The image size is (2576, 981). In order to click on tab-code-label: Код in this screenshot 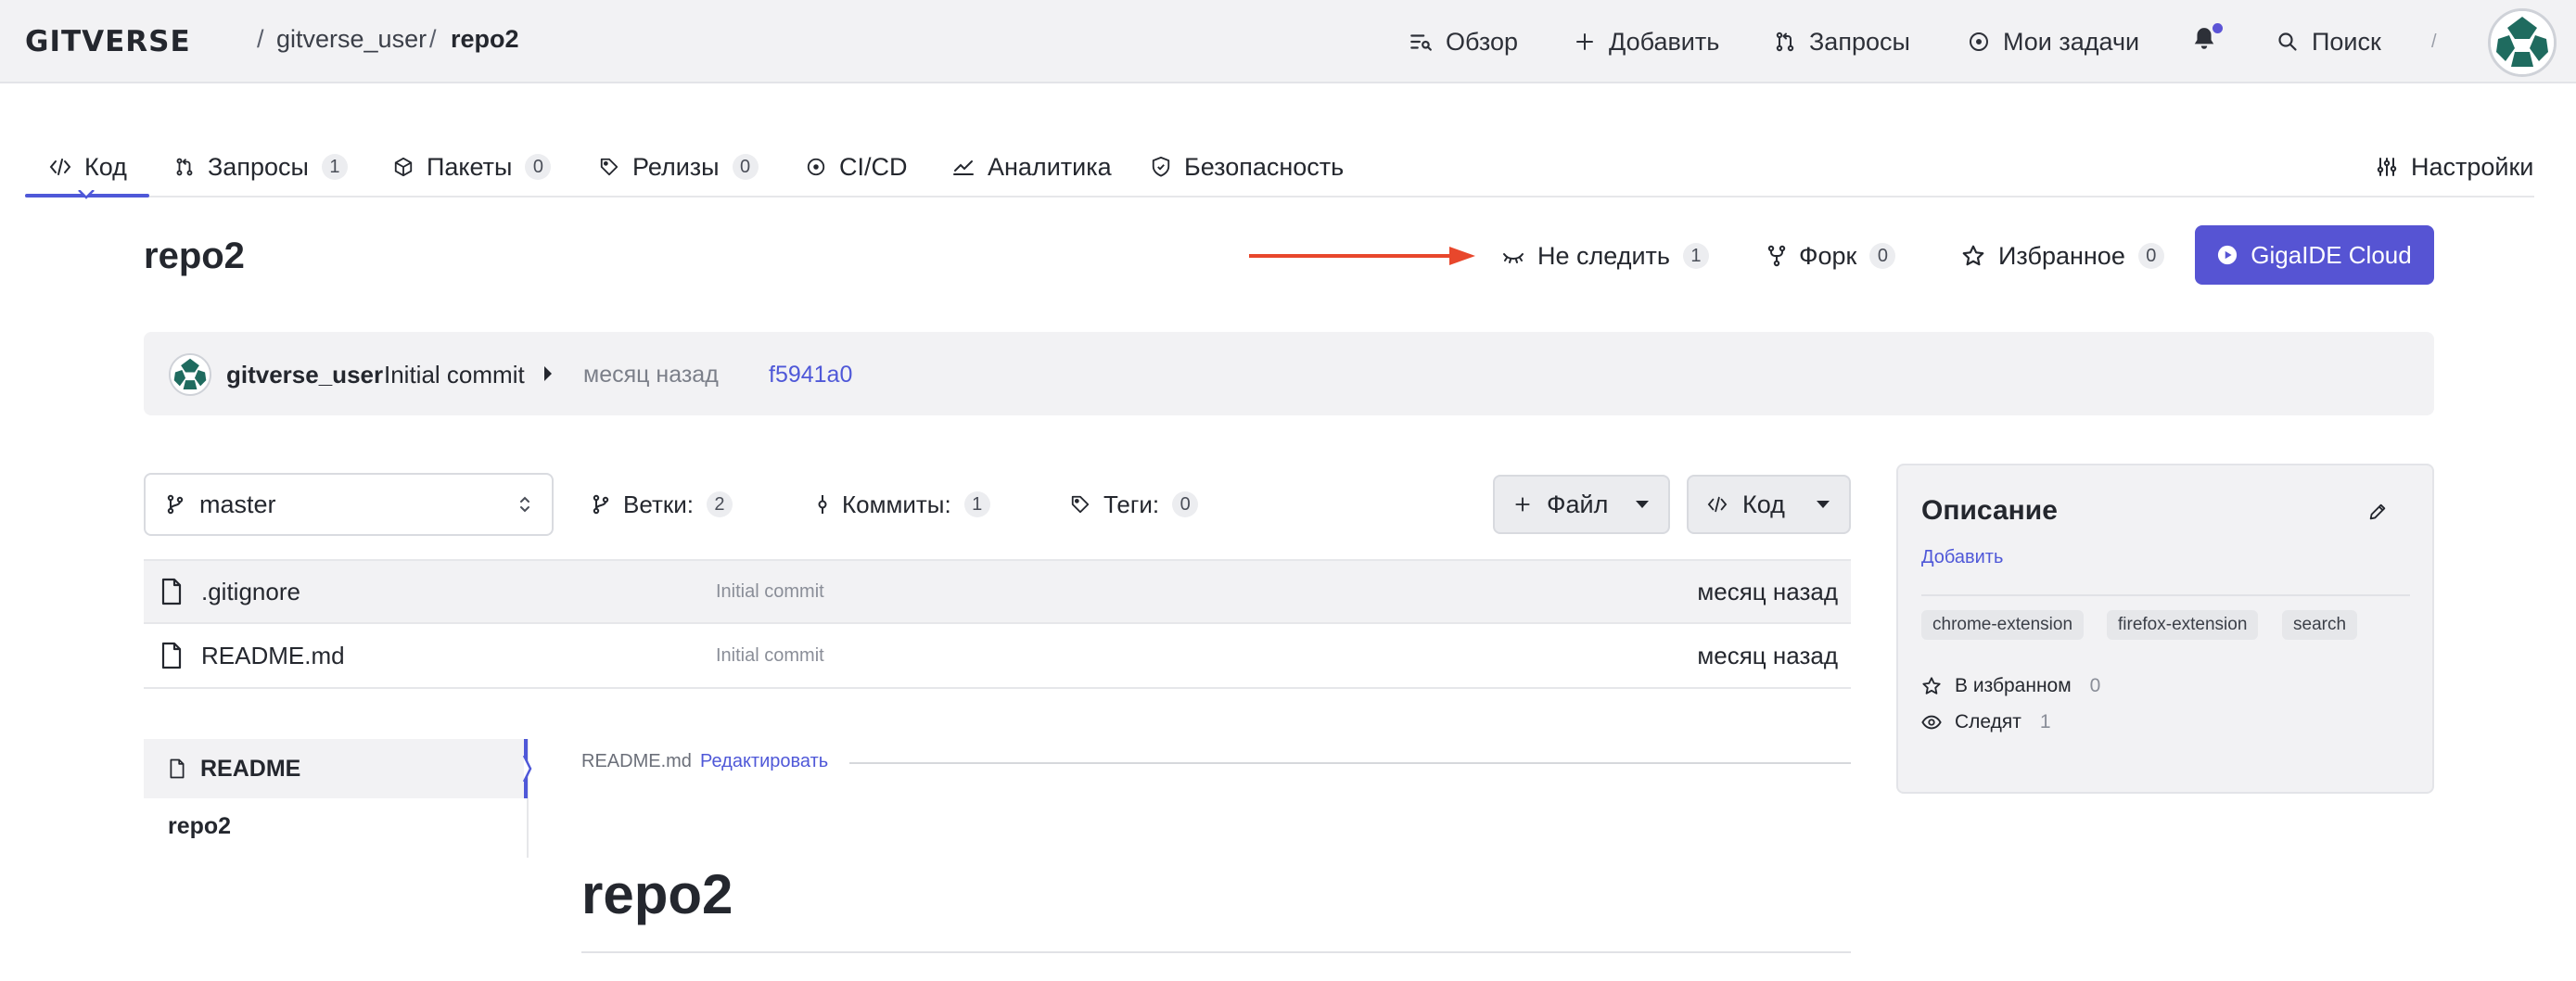, I will do `click(105, 166)`.